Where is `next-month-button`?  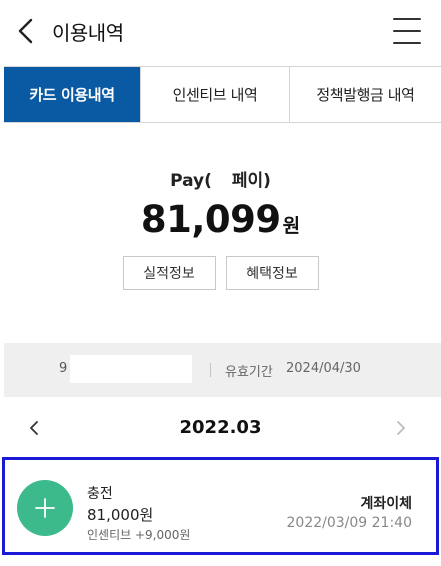 next-month-button is located at coordinates (401, 428).